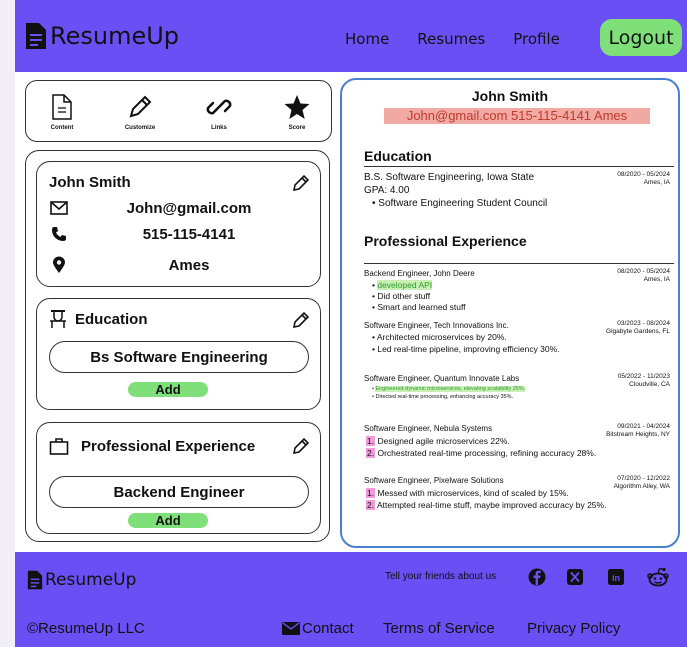 This screenshot has height=647, width=687. Describe the element at coordinates (641, 37) in the screenshot. I see `logout-button: Logout` at that location.